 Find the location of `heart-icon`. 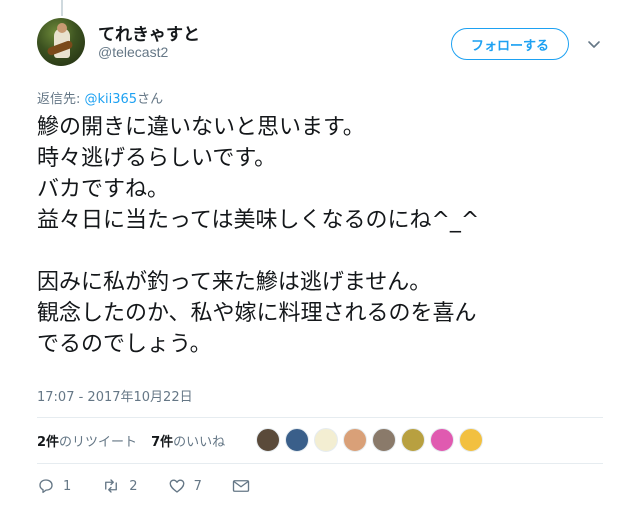

heart-icon is located at coordinates (176, 486).